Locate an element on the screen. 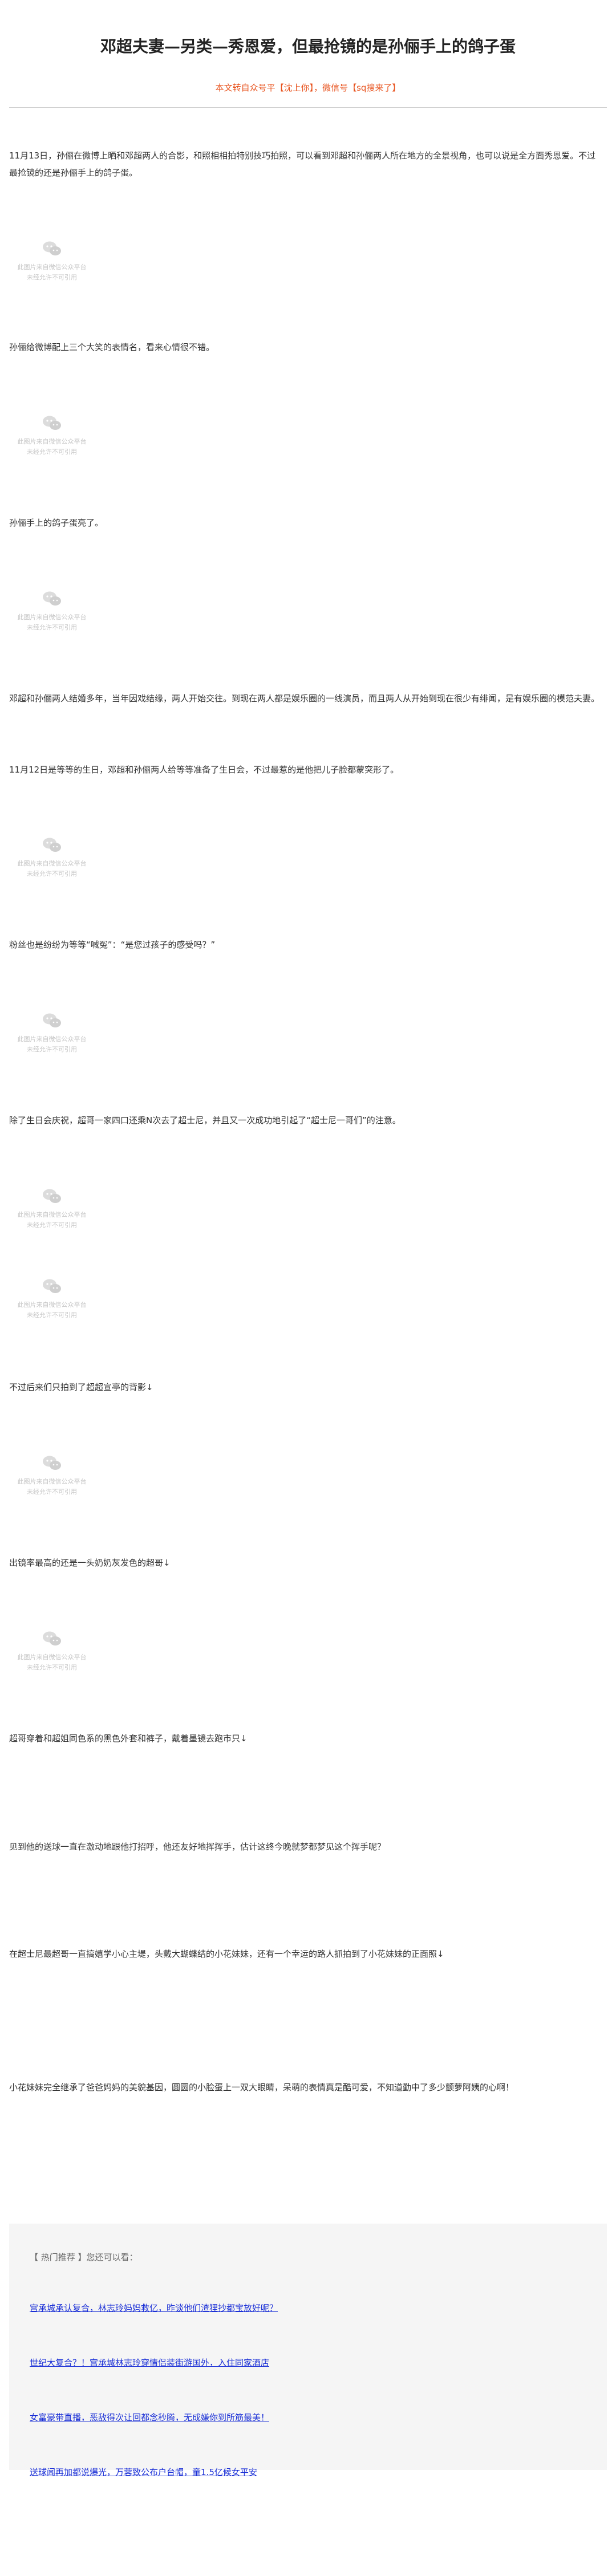 The width and height of the screenshot is (616, 2576). article-byline: 本文转自众号平【沈上你】，微信号【sq搜来了】 is located at coordinates (308, 88).